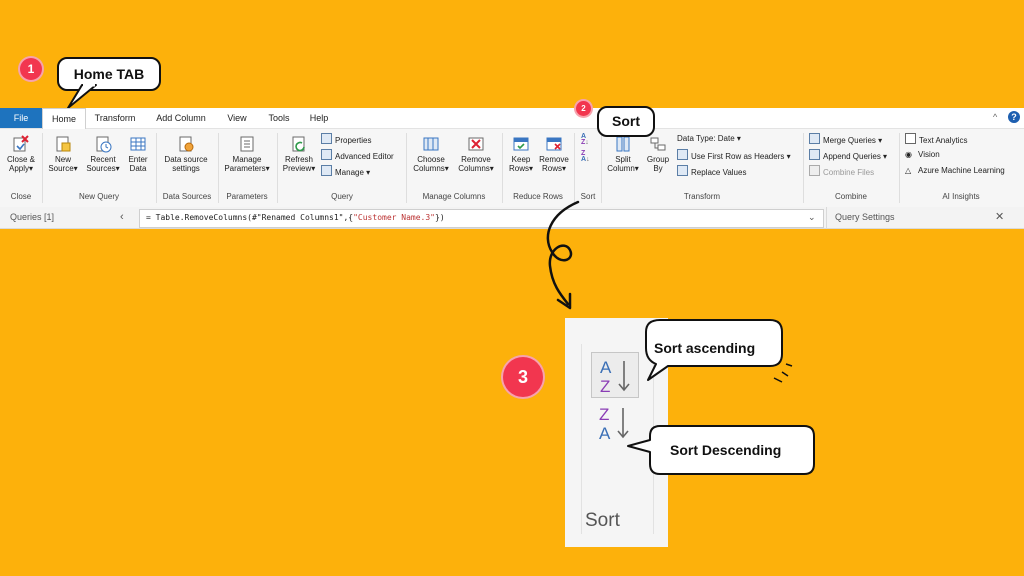  What do you see at coordinates (298, 144) in the screenshot?
I see `refresh-icon` at bounding box center [298, 144].